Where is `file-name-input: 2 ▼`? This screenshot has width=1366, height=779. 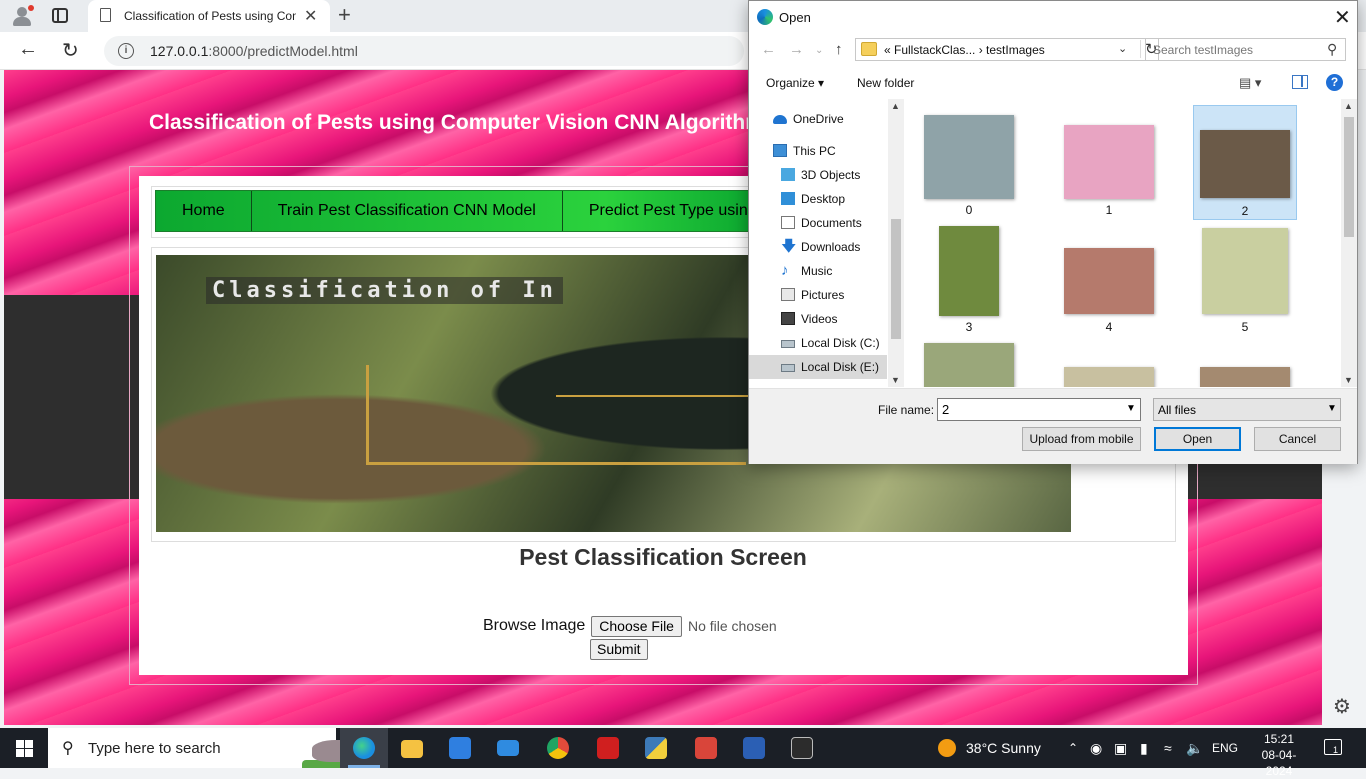
file-name-input: 2 ▼ is located at coordinates (1039, 409).